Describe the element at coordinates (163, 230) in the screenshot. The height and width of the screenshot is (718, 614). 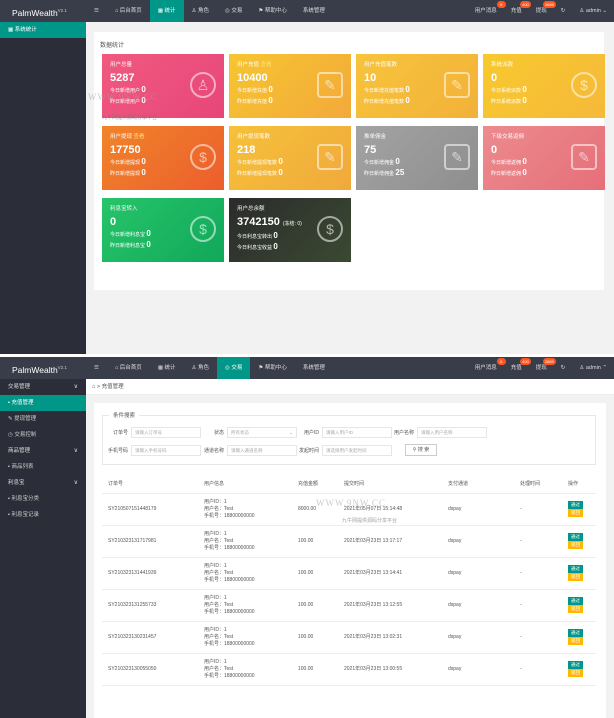
I see `stat-card: 利息宝转入 0 今日新增利息宝 0 昨日新增利息宝 0 $` at that location.